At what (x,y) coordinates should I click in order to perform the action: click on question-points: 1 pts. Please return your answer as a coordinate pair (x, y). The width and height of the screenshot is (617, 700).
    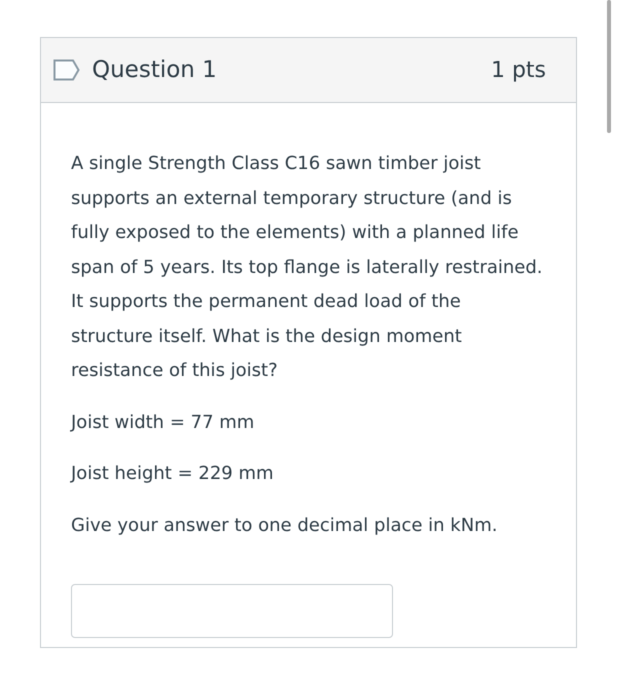
    Looking at the image, I should click on (518, 70).